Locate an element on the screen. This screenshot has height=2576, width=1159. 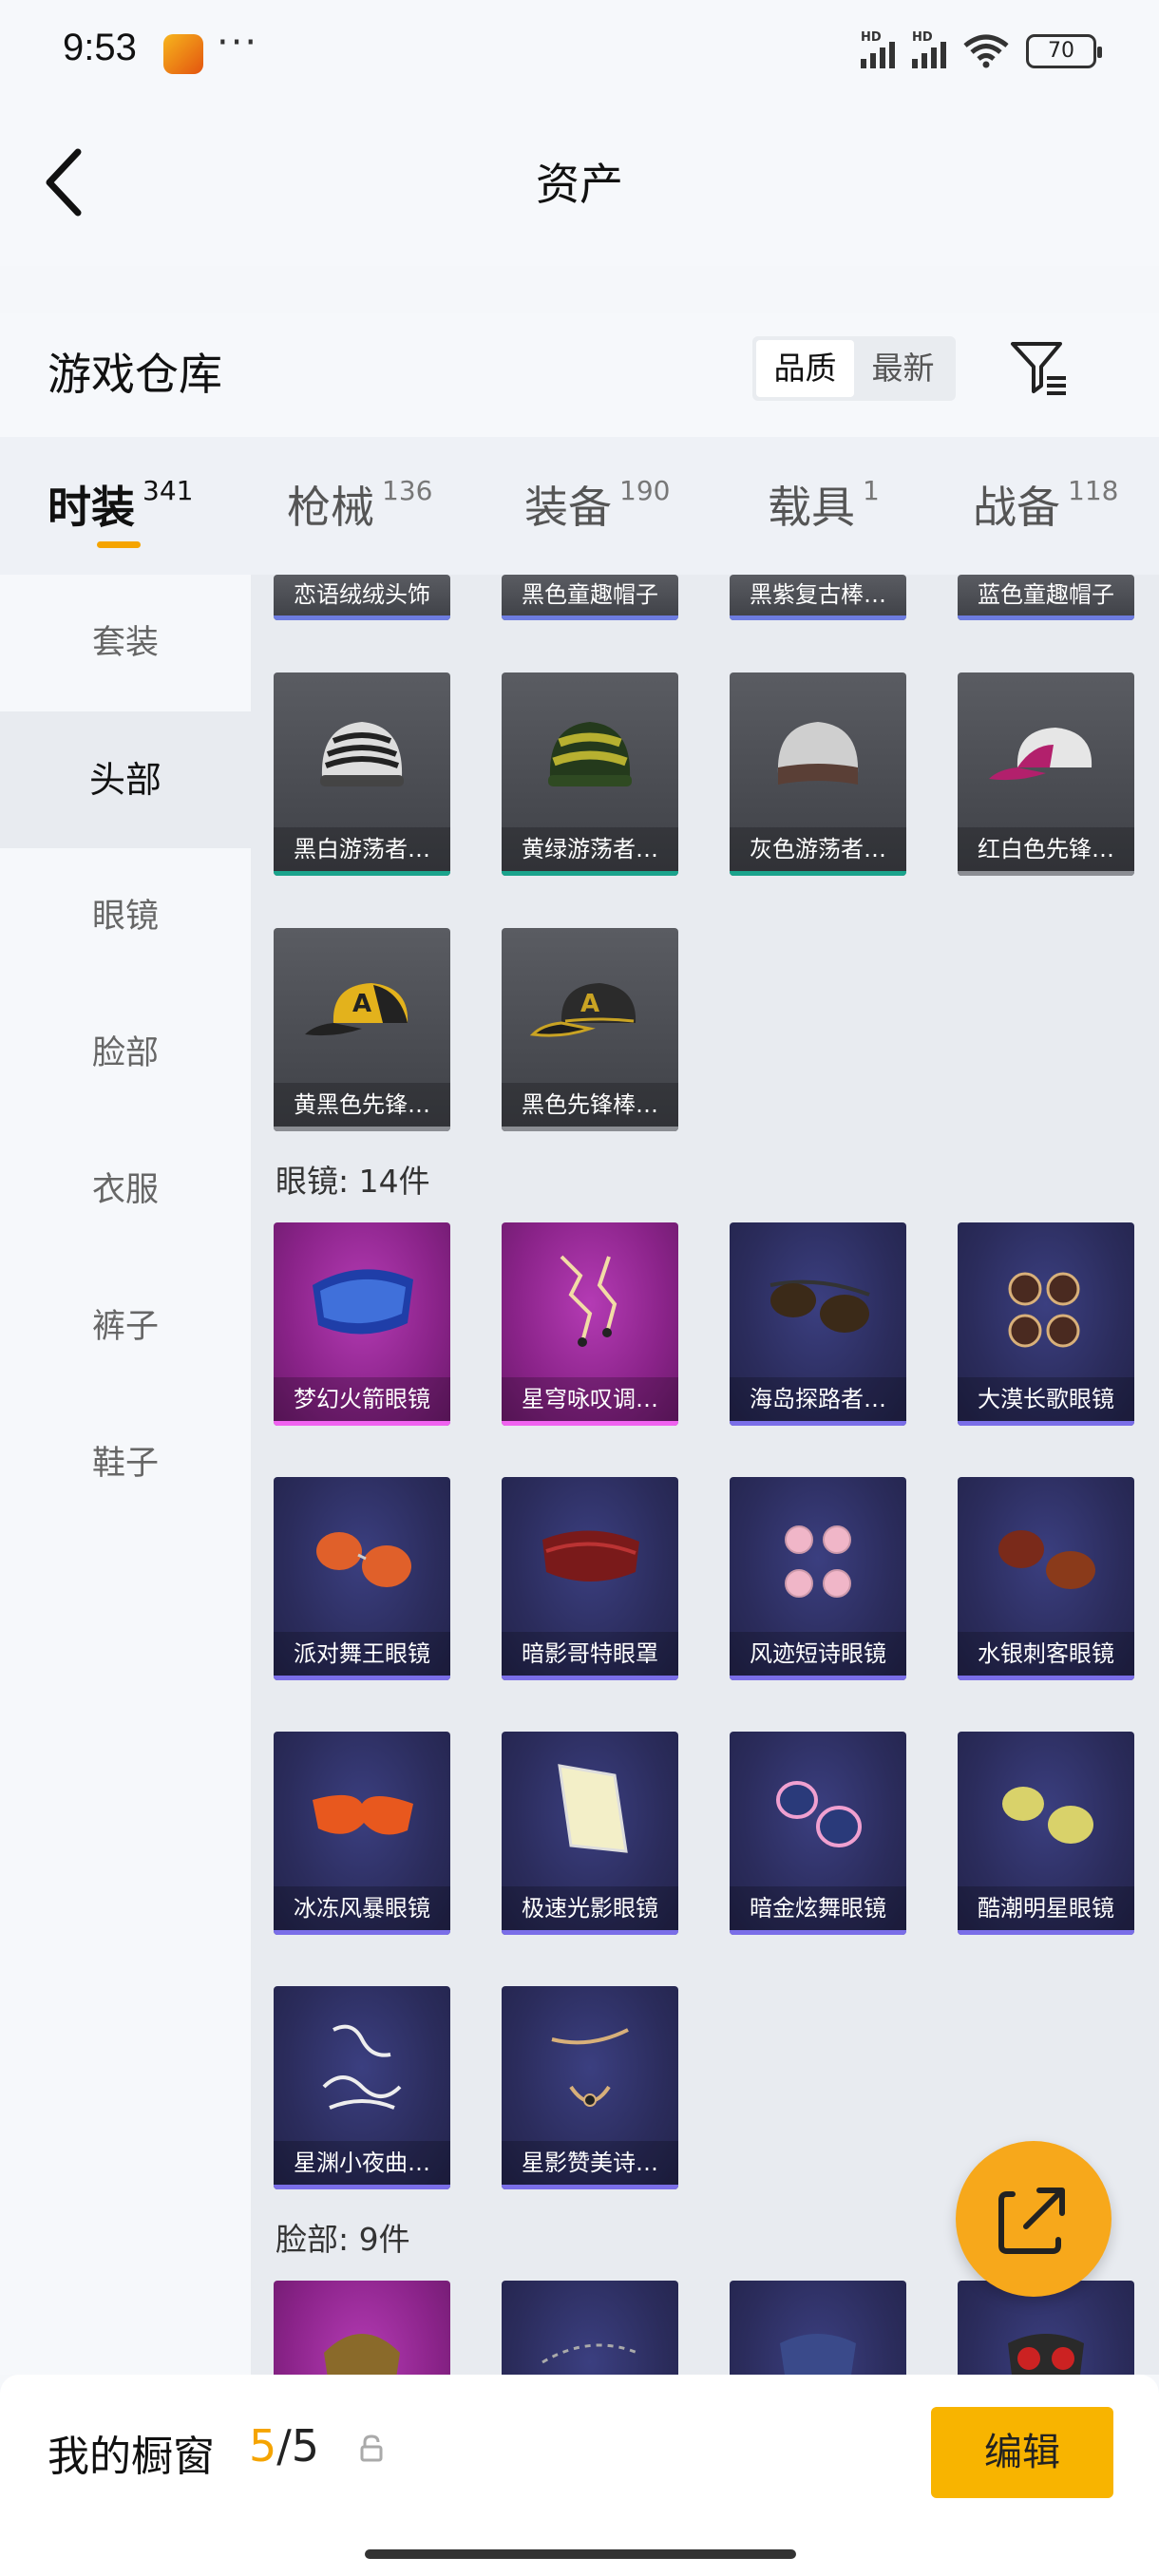
item-card: 派对舞王眼镜 is located at coordinates (362, 1578).